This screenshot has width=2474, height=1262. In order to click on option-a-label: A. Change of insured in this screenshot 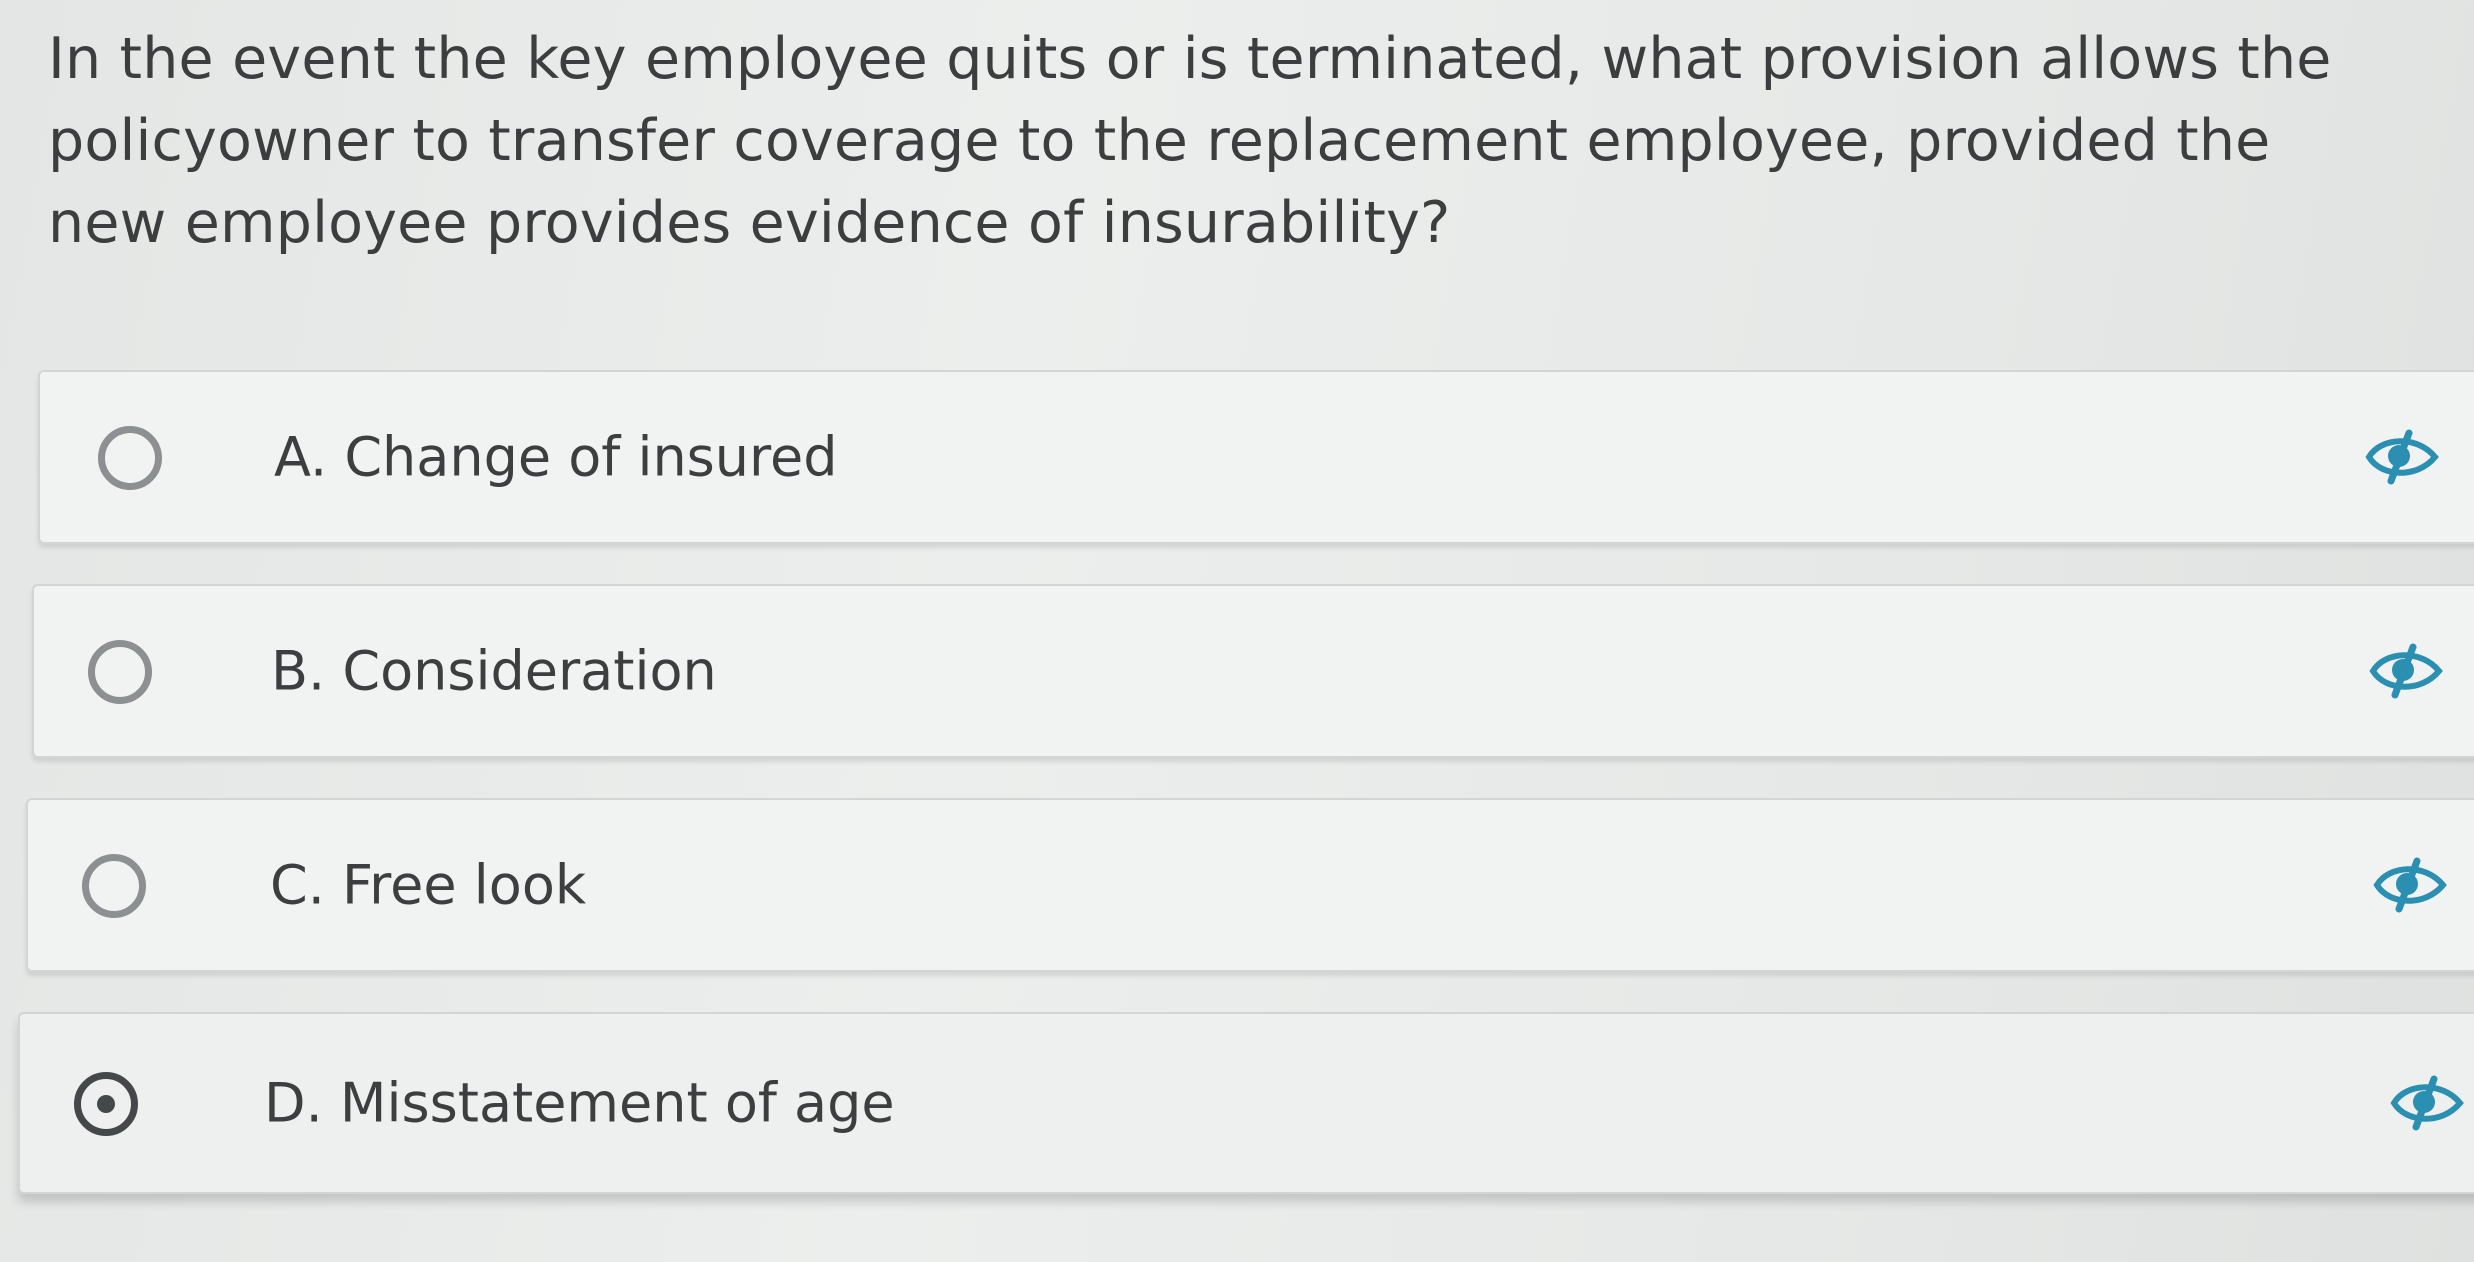, I will do `click(556, 457)`.